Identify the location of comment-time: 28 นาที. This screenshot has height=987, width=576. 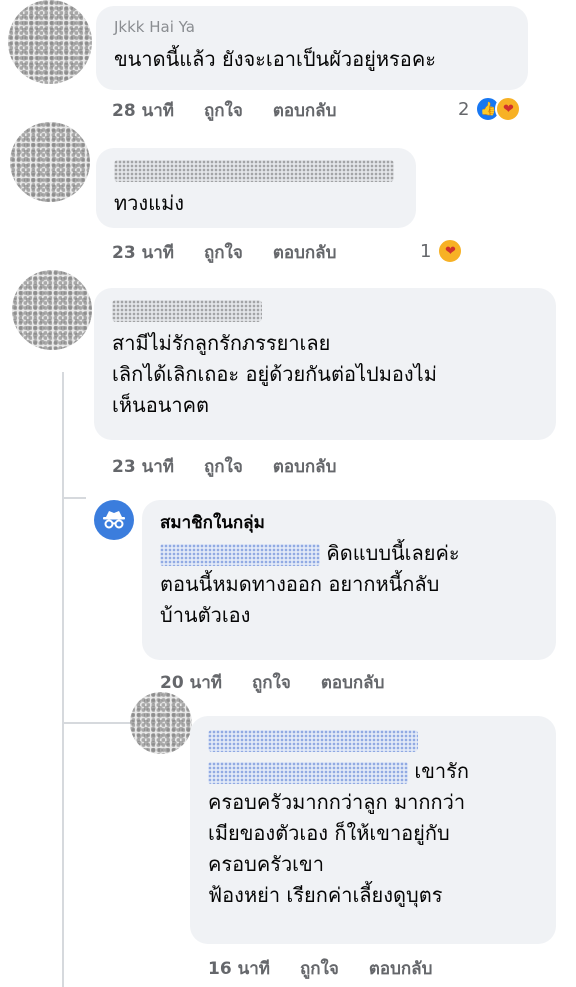
(143, 111).